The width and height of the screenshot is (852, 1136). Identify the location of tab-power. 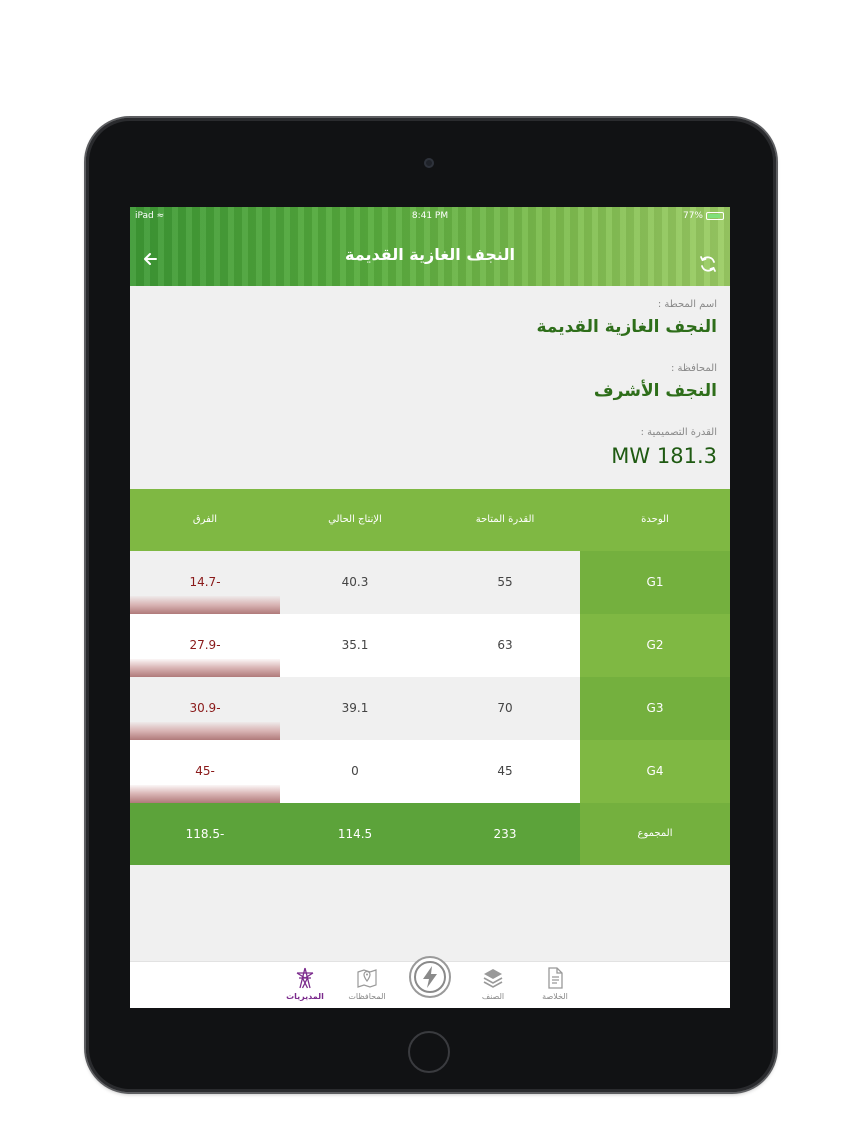
(430, 977).